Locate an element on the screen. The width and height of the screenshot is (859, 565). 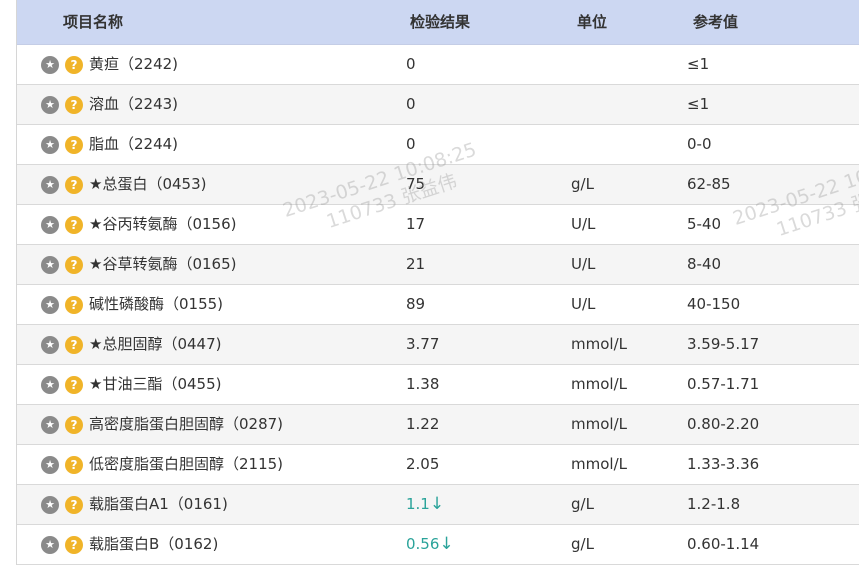
item-name-cell: ★? ★总胆固醇（0447) is located at coordinates (131, 344).